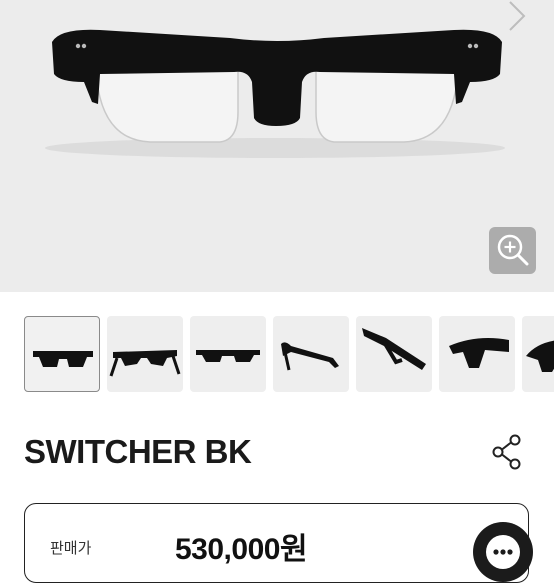 This screenshot has height=587, width=554. I want to click on chevron-right-icon, so click(516, 17).